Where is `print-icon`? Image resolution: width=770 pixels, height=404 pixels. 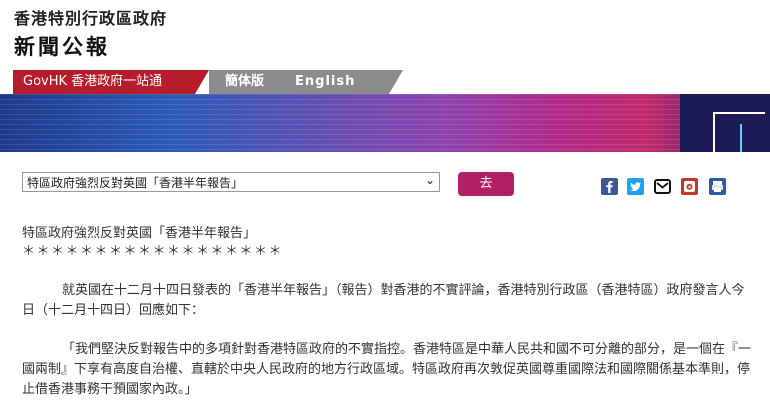
print-icon is located at coordinates (717, 186).